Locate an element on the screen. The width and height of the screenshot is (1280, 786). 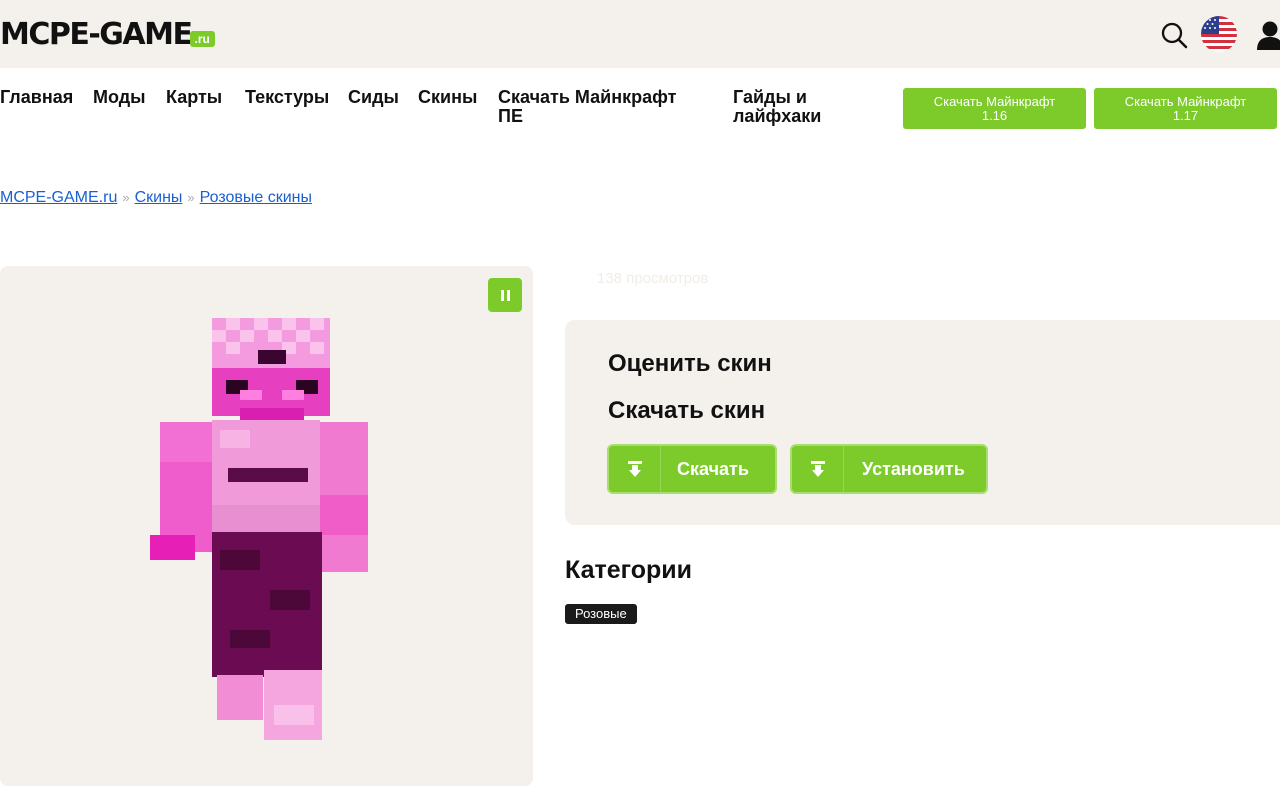
view-count: 138 просмотров is located at coordinates (653, 278).